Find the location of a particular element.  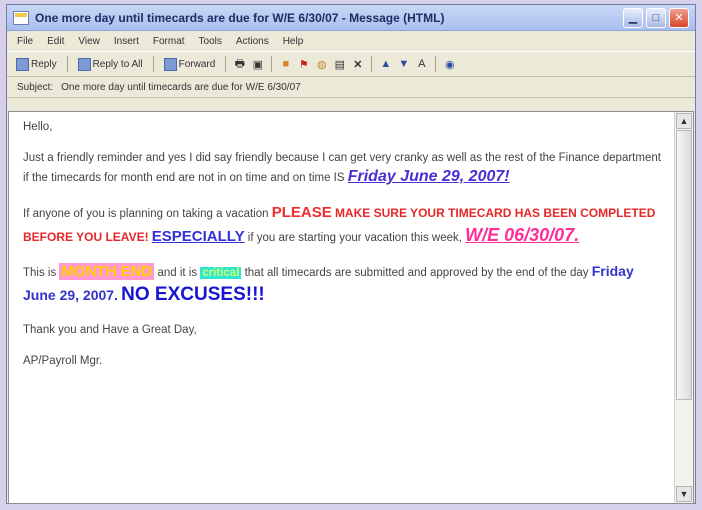

menu-insert: Insert is located at coordinates (126, 41).